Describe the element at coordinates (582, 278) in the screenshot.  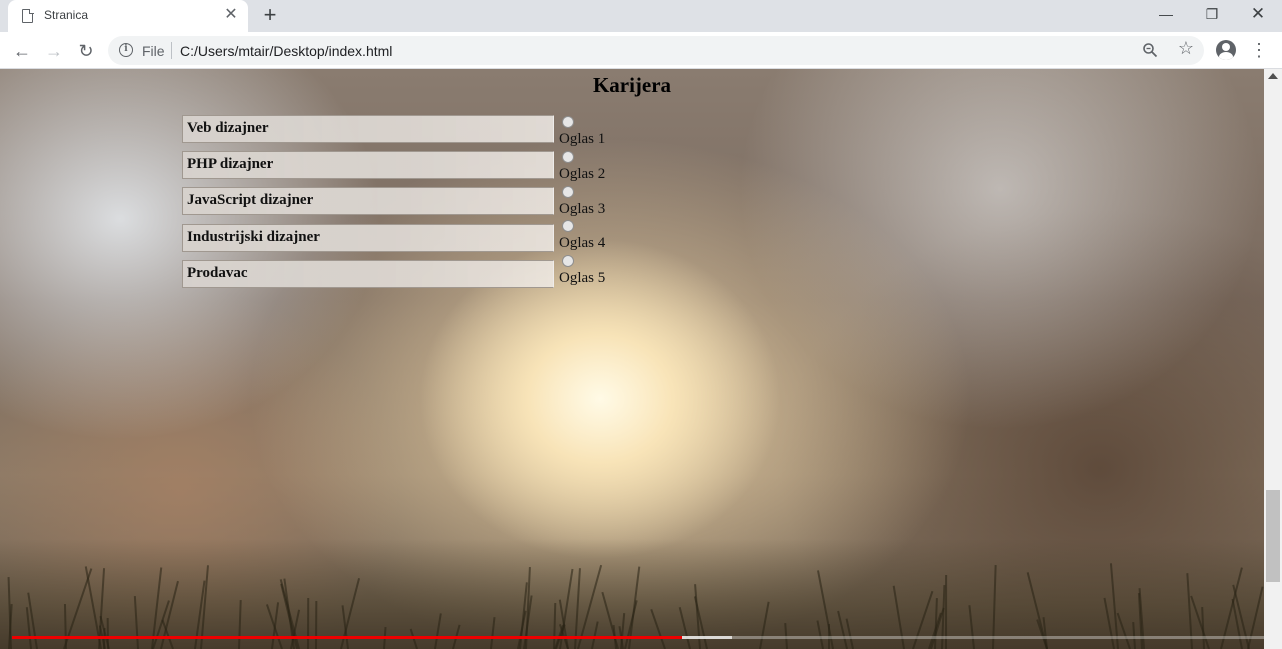
I see `ad-label: Oglas 5` at that location.